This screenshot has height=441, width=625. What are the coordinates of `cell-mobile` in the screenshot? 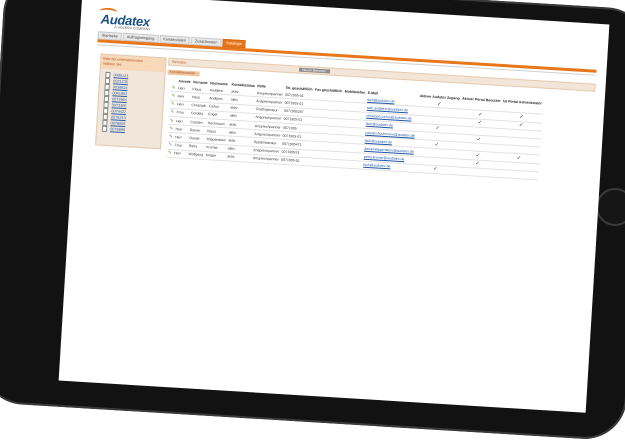 It's located at (350, 164).